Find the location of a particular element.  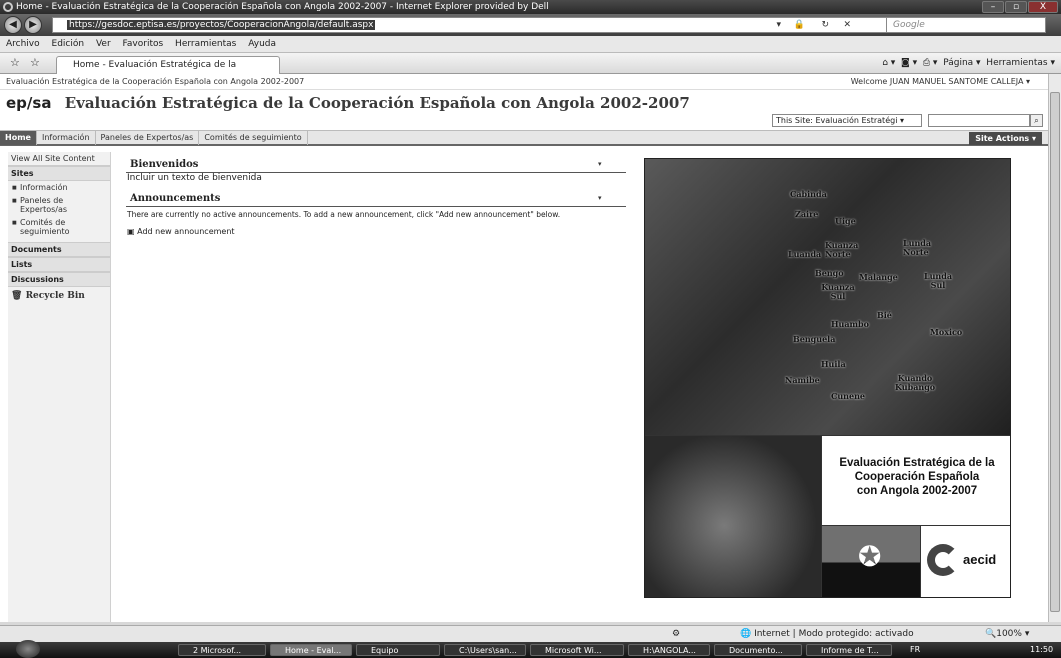

menu-archivo: Archivo is located at coordinates (23, 44).